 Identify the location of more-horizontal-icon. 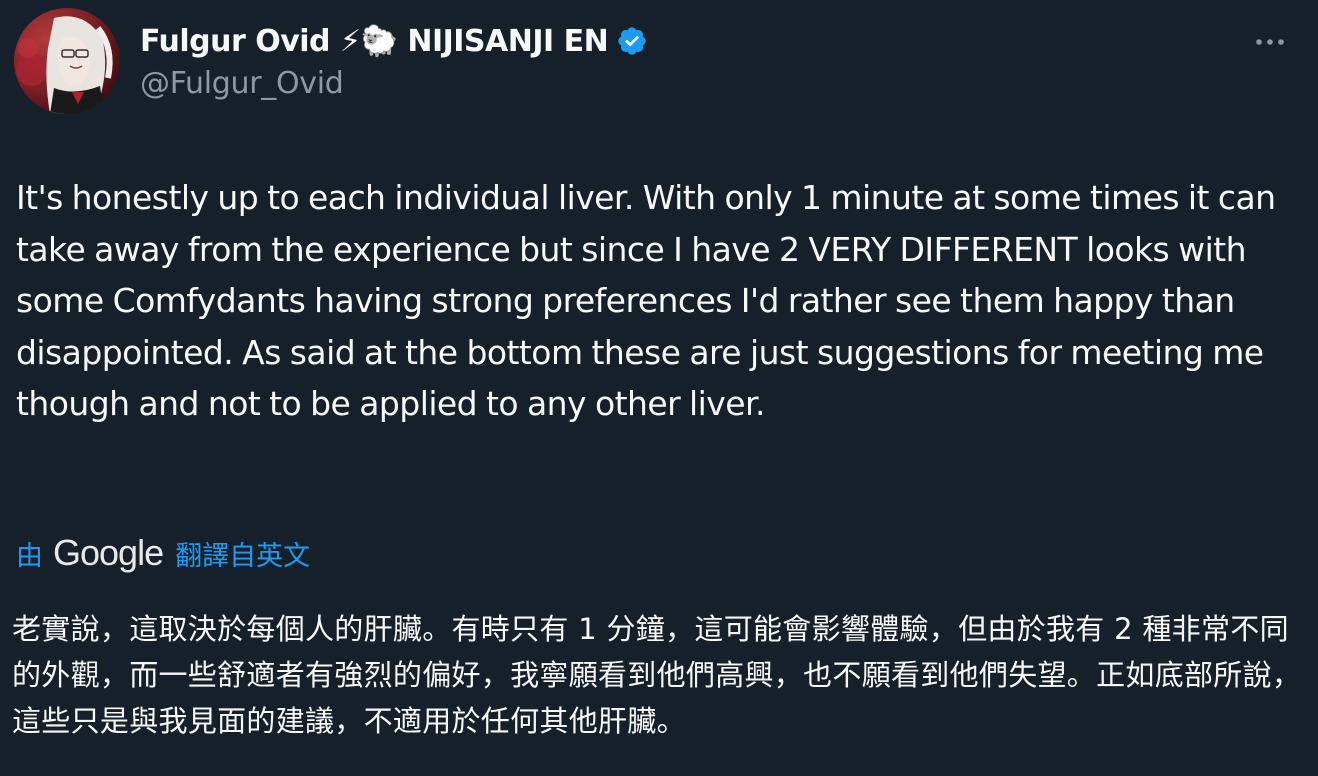
(1270, 42).